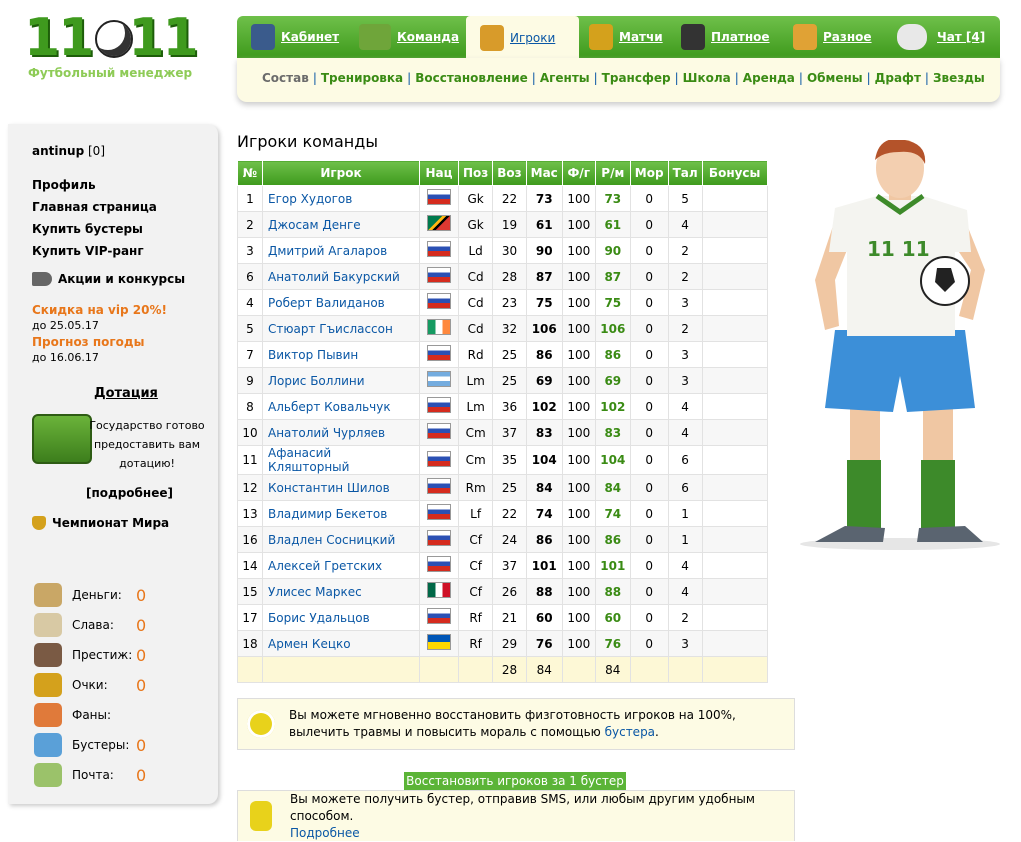 The height and width of the screenshot is (842, 1021). Describe the element at coordinates (961, 37) in the screenshot. I see `tab-label: Чат [4]` at that location.